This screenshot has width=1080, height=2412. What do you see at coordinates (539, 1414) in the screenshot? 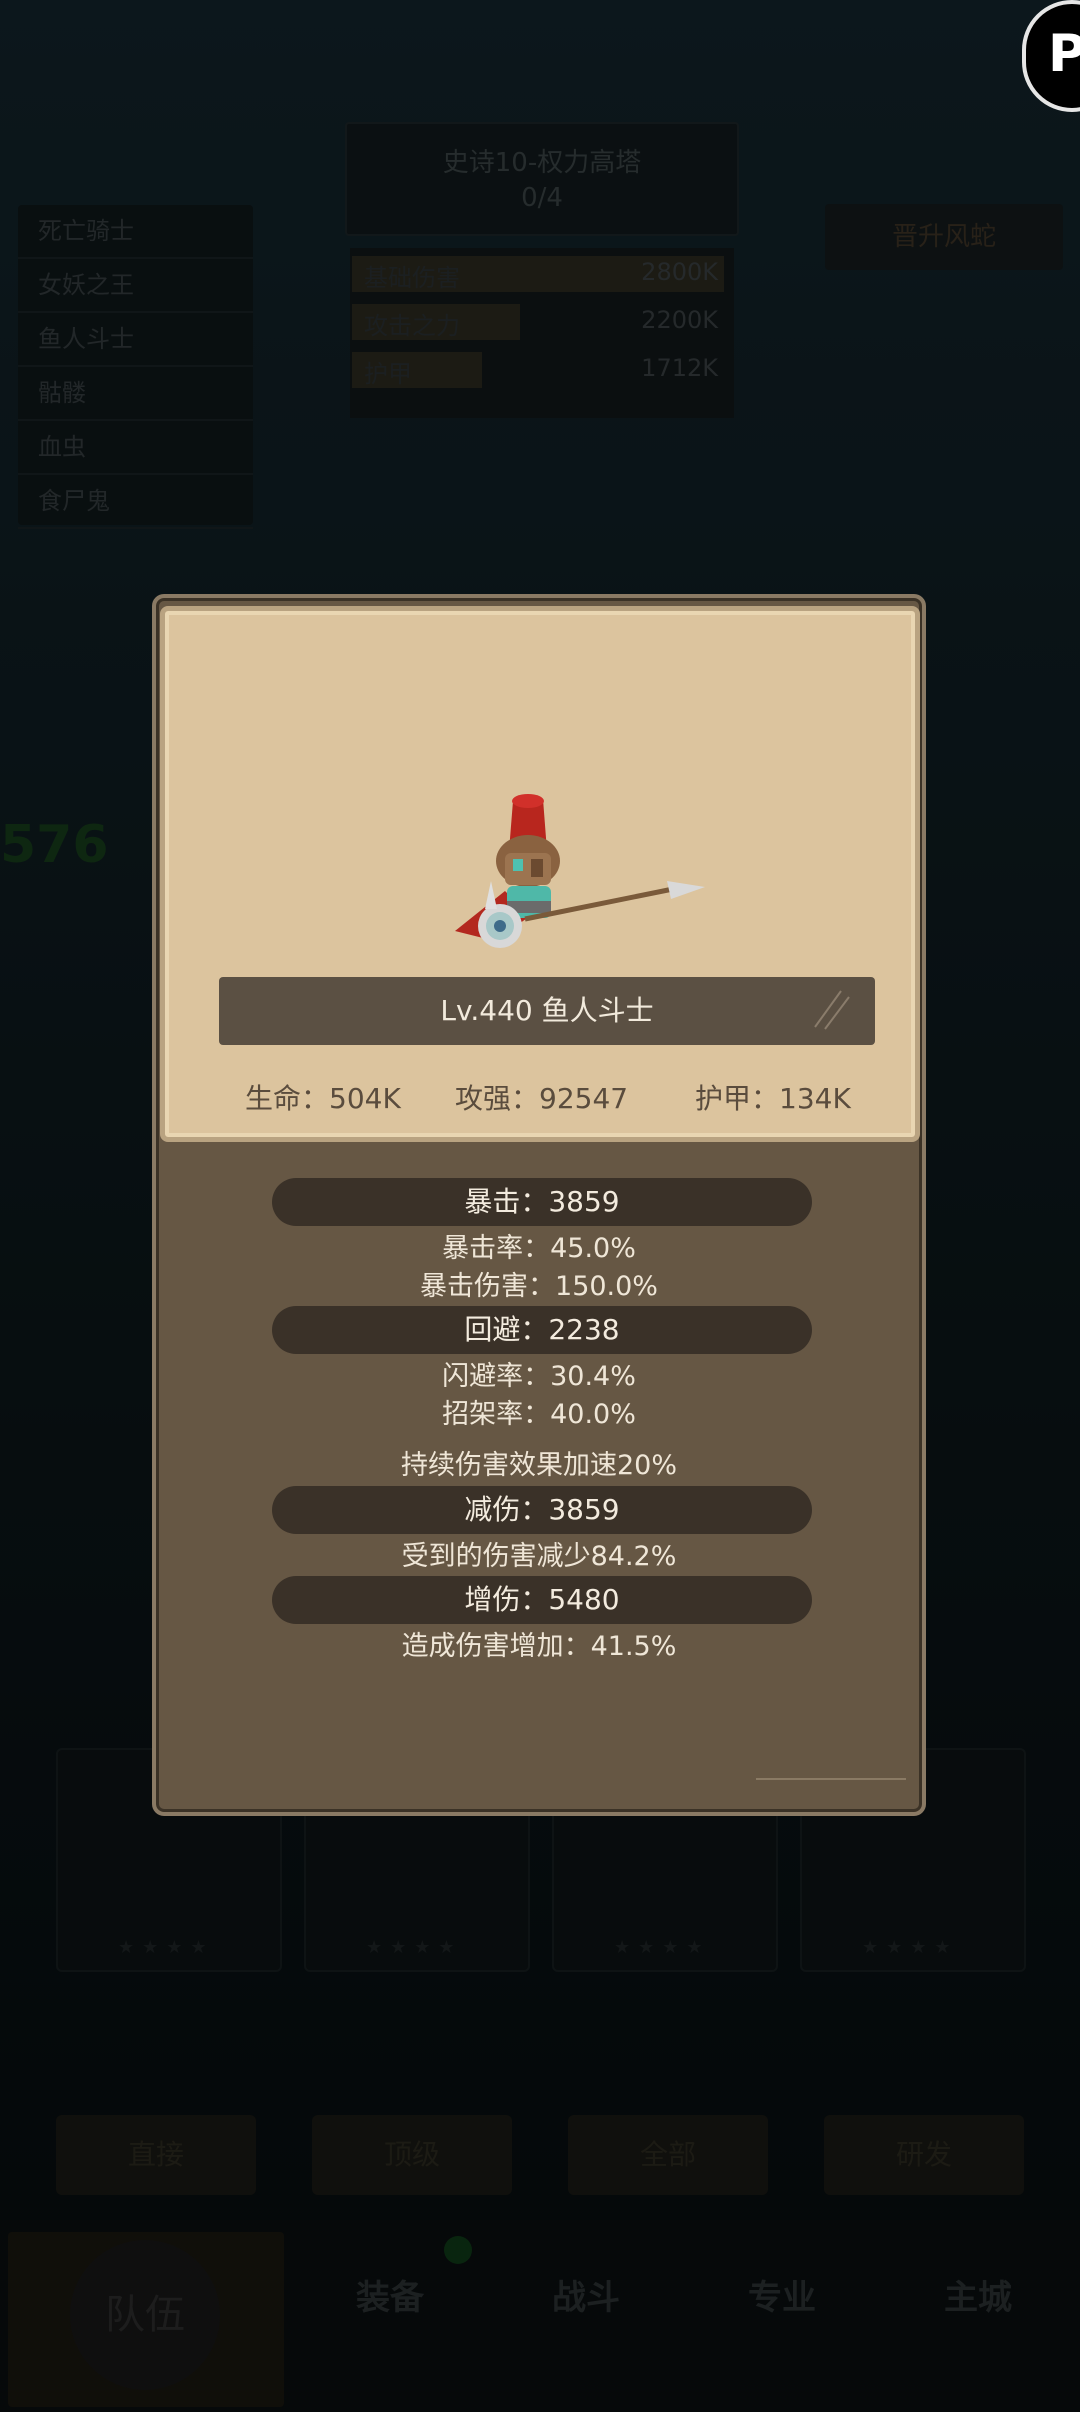
I see `parry-rate: 招架率：40.0%` at bounding box center [539, 1414].